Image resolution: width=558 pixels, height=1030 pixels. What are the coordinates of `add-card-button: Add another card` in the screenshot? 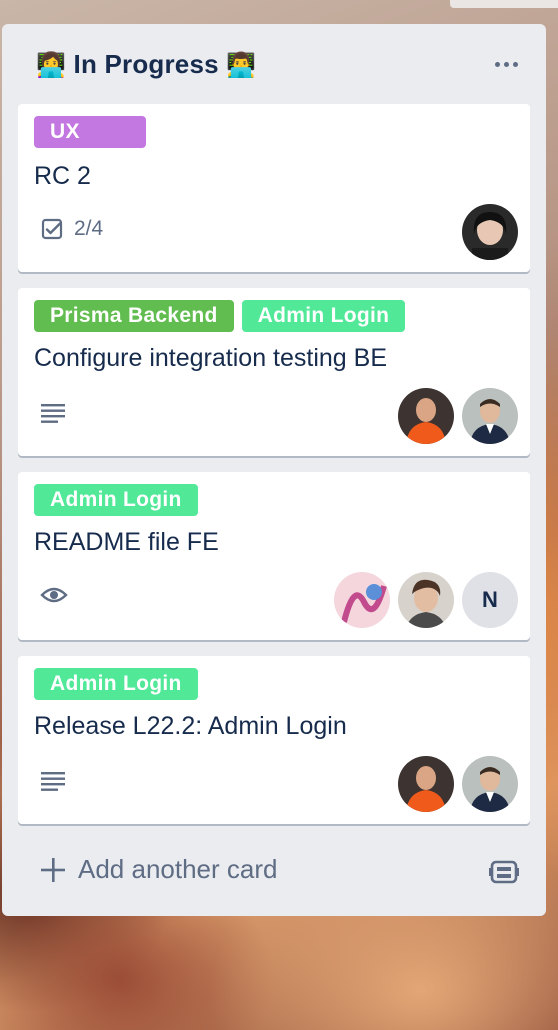 It's located at (158, 869).